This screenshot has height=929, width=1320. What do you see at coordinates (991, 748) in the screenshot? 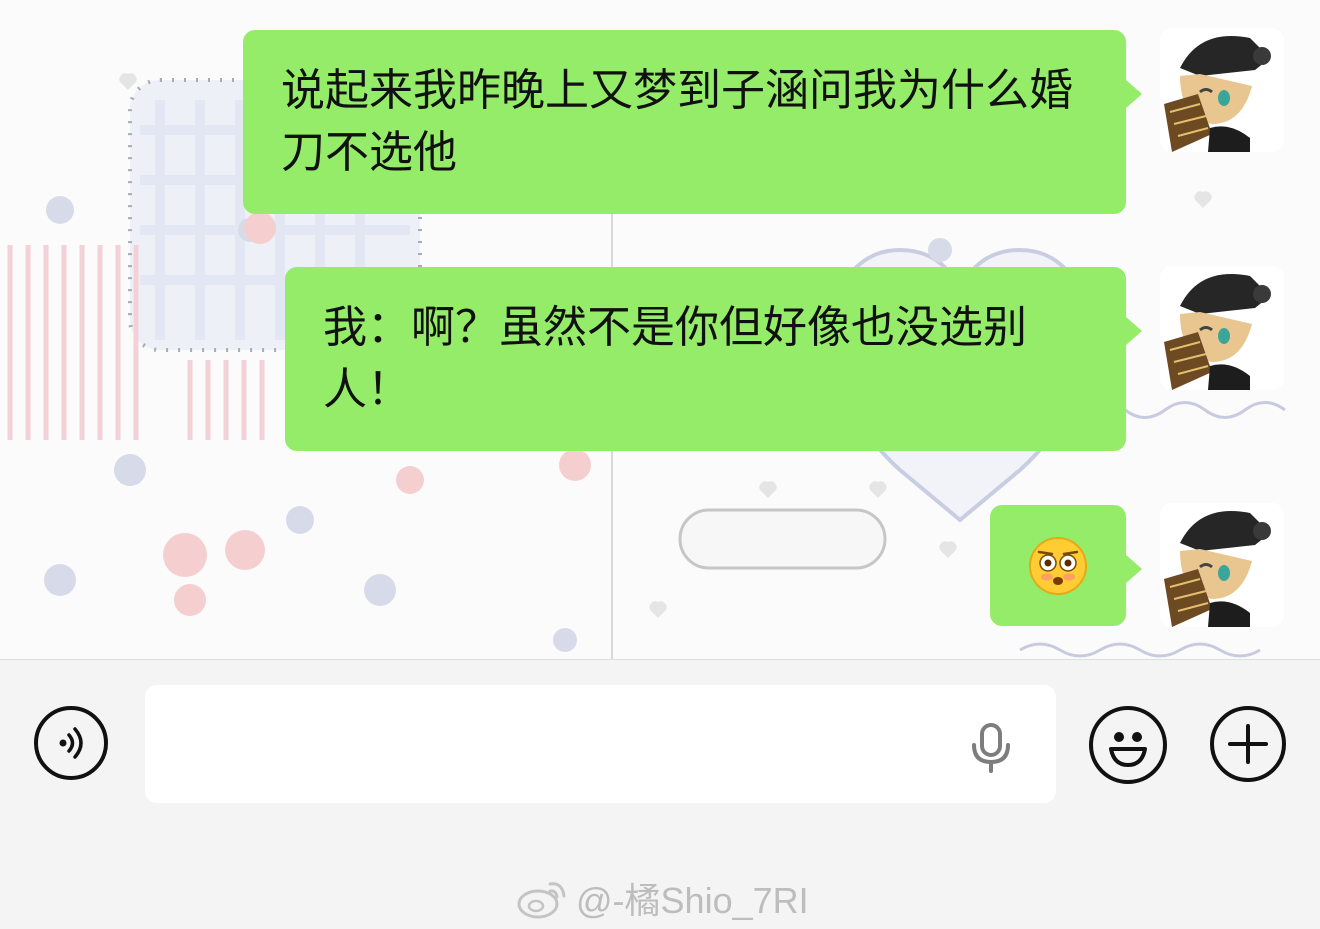
I see `microphone-icon` at bounding box center [991, 748].